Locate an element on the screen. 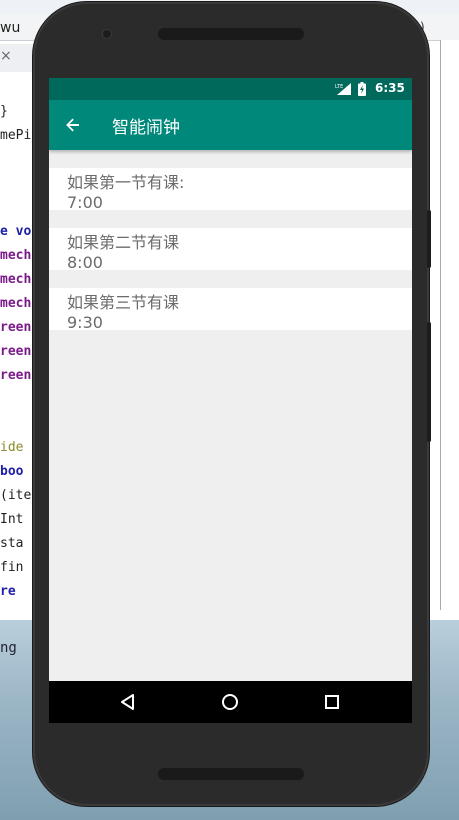 The image size is (459, 820). volume-button is located at coordinates (429, 382).